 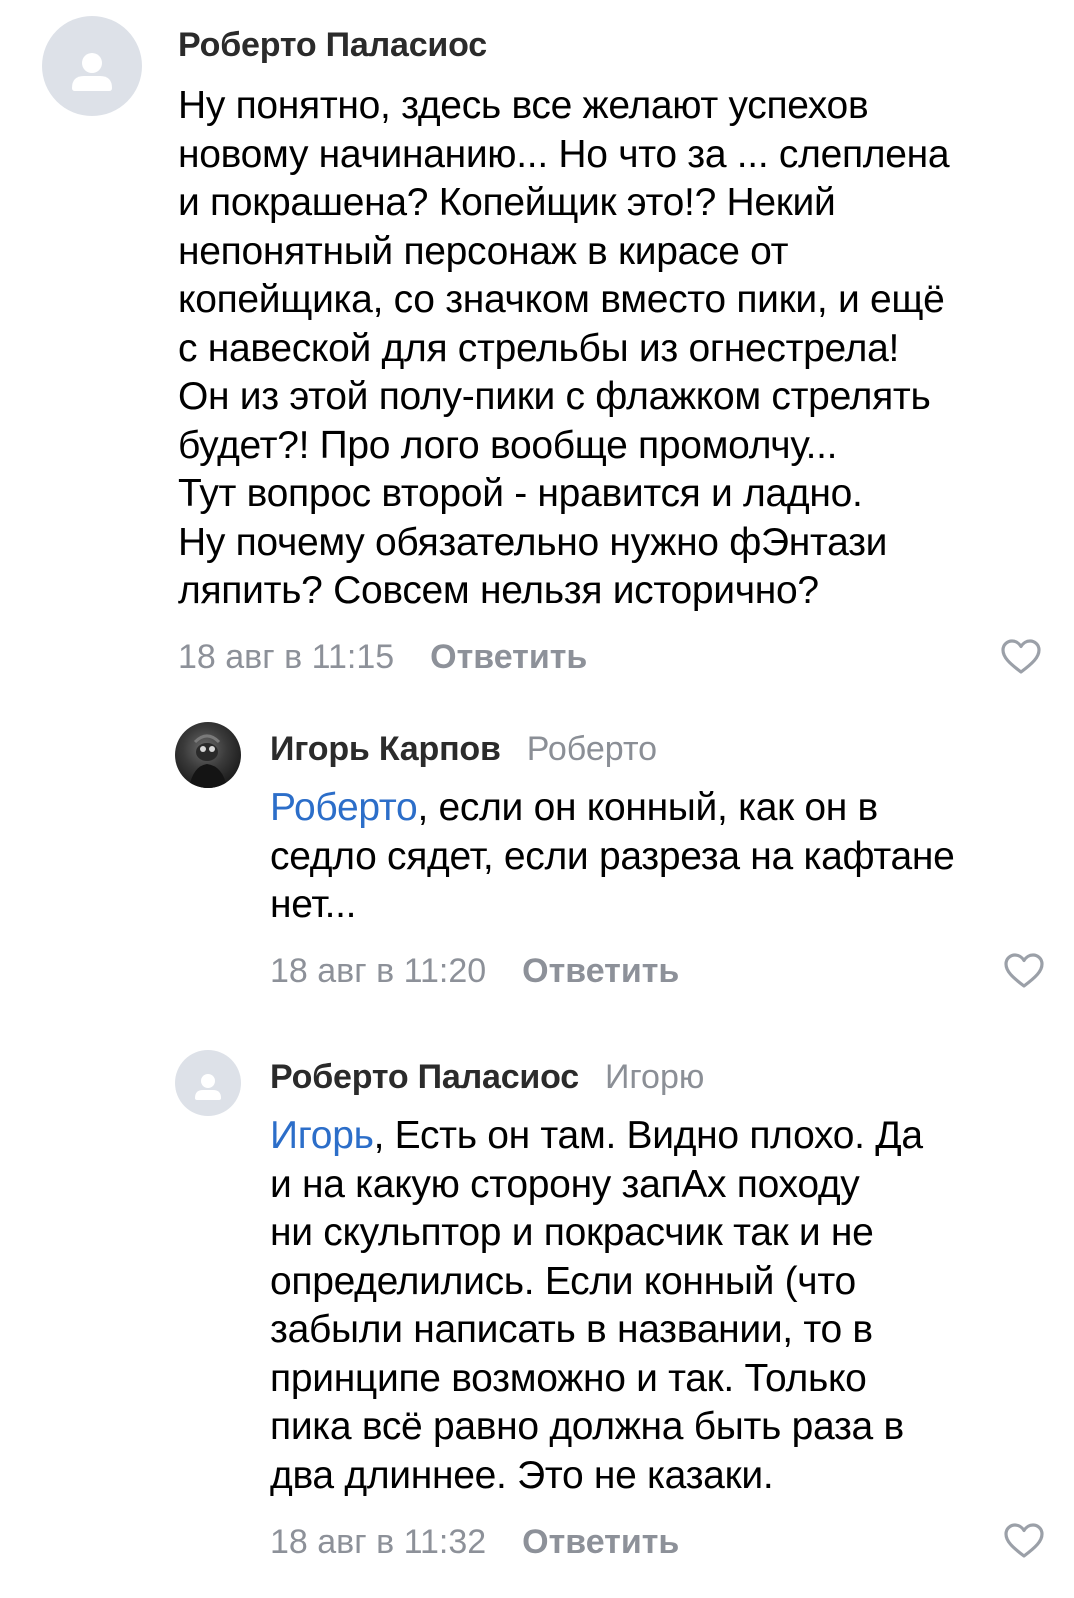 I want to click on comment-header: Роберто Паласиос Игорю, so click(x=657, y=1081).